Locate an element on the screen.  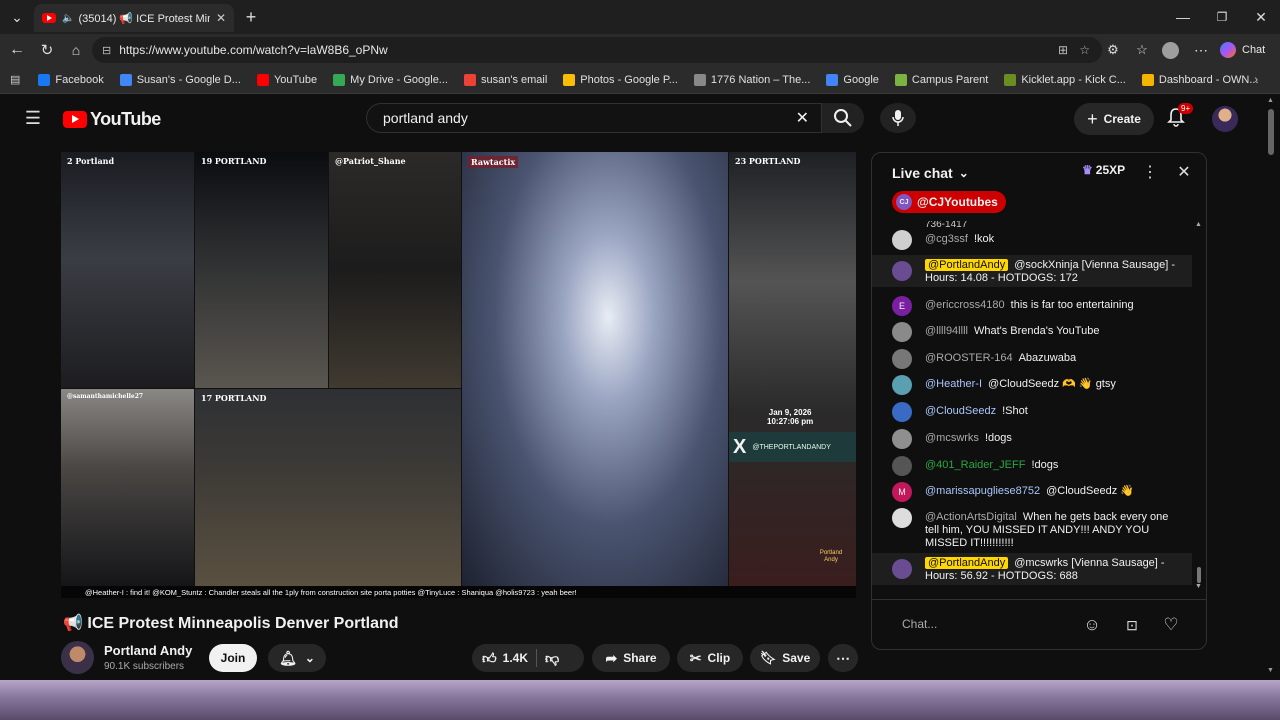
bookmark-item: YouTube is located at coordinates (286, 79).